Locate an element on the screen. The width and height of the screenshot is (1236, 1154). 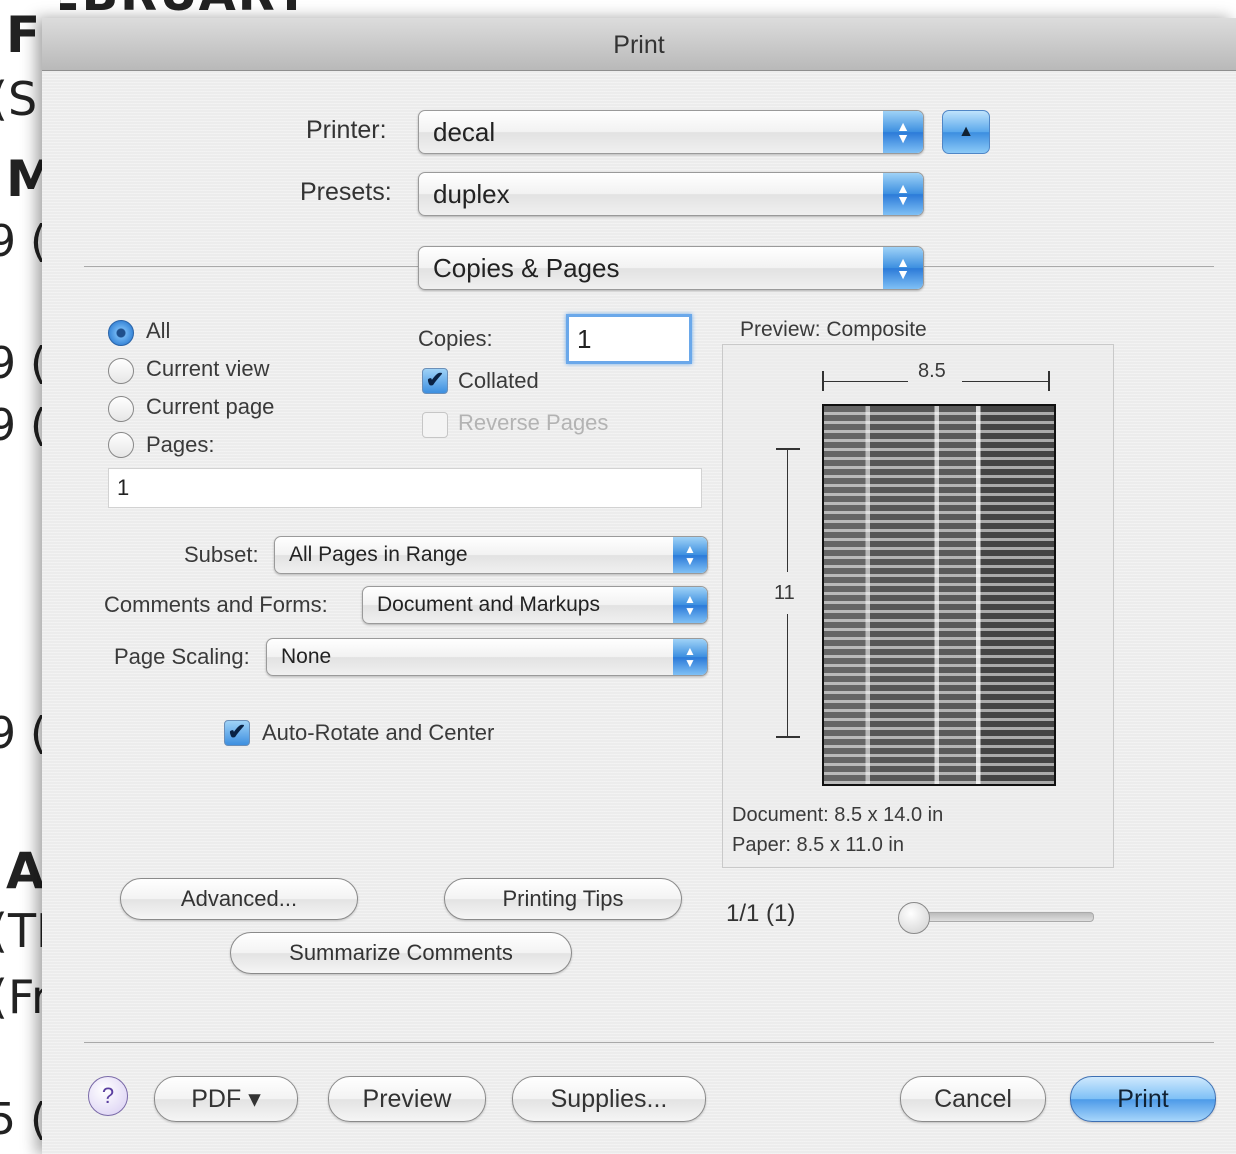
pages-range-input: 1 is located at coordinates (405, 488).